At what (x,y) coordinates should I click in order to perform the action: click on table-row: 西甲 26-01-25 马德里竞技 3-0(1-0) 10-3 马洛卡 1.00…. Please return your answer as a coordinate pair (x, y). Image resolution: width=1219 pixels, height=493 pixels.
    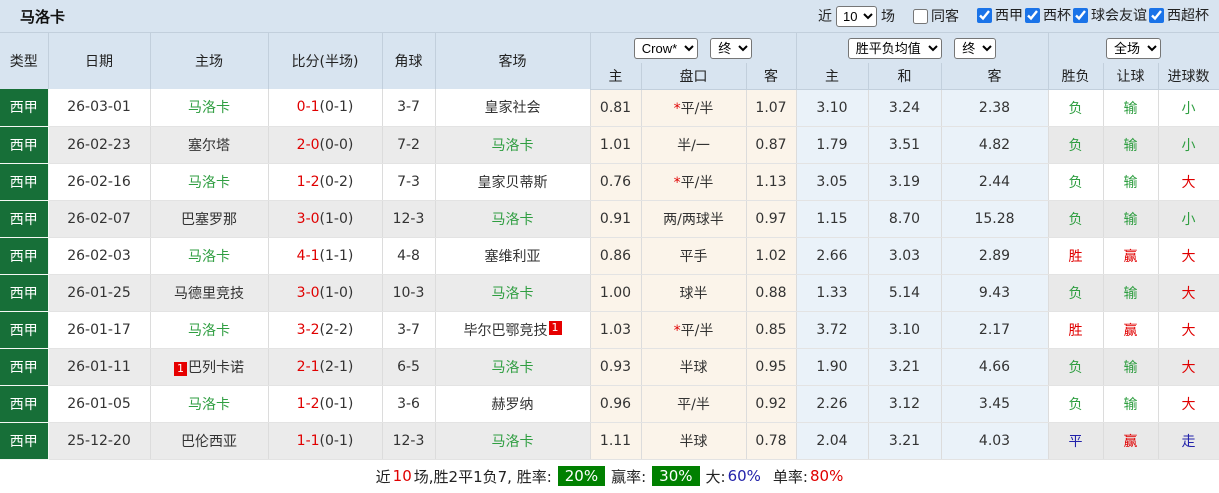
    Looking at the image, I should click on (609, 293).